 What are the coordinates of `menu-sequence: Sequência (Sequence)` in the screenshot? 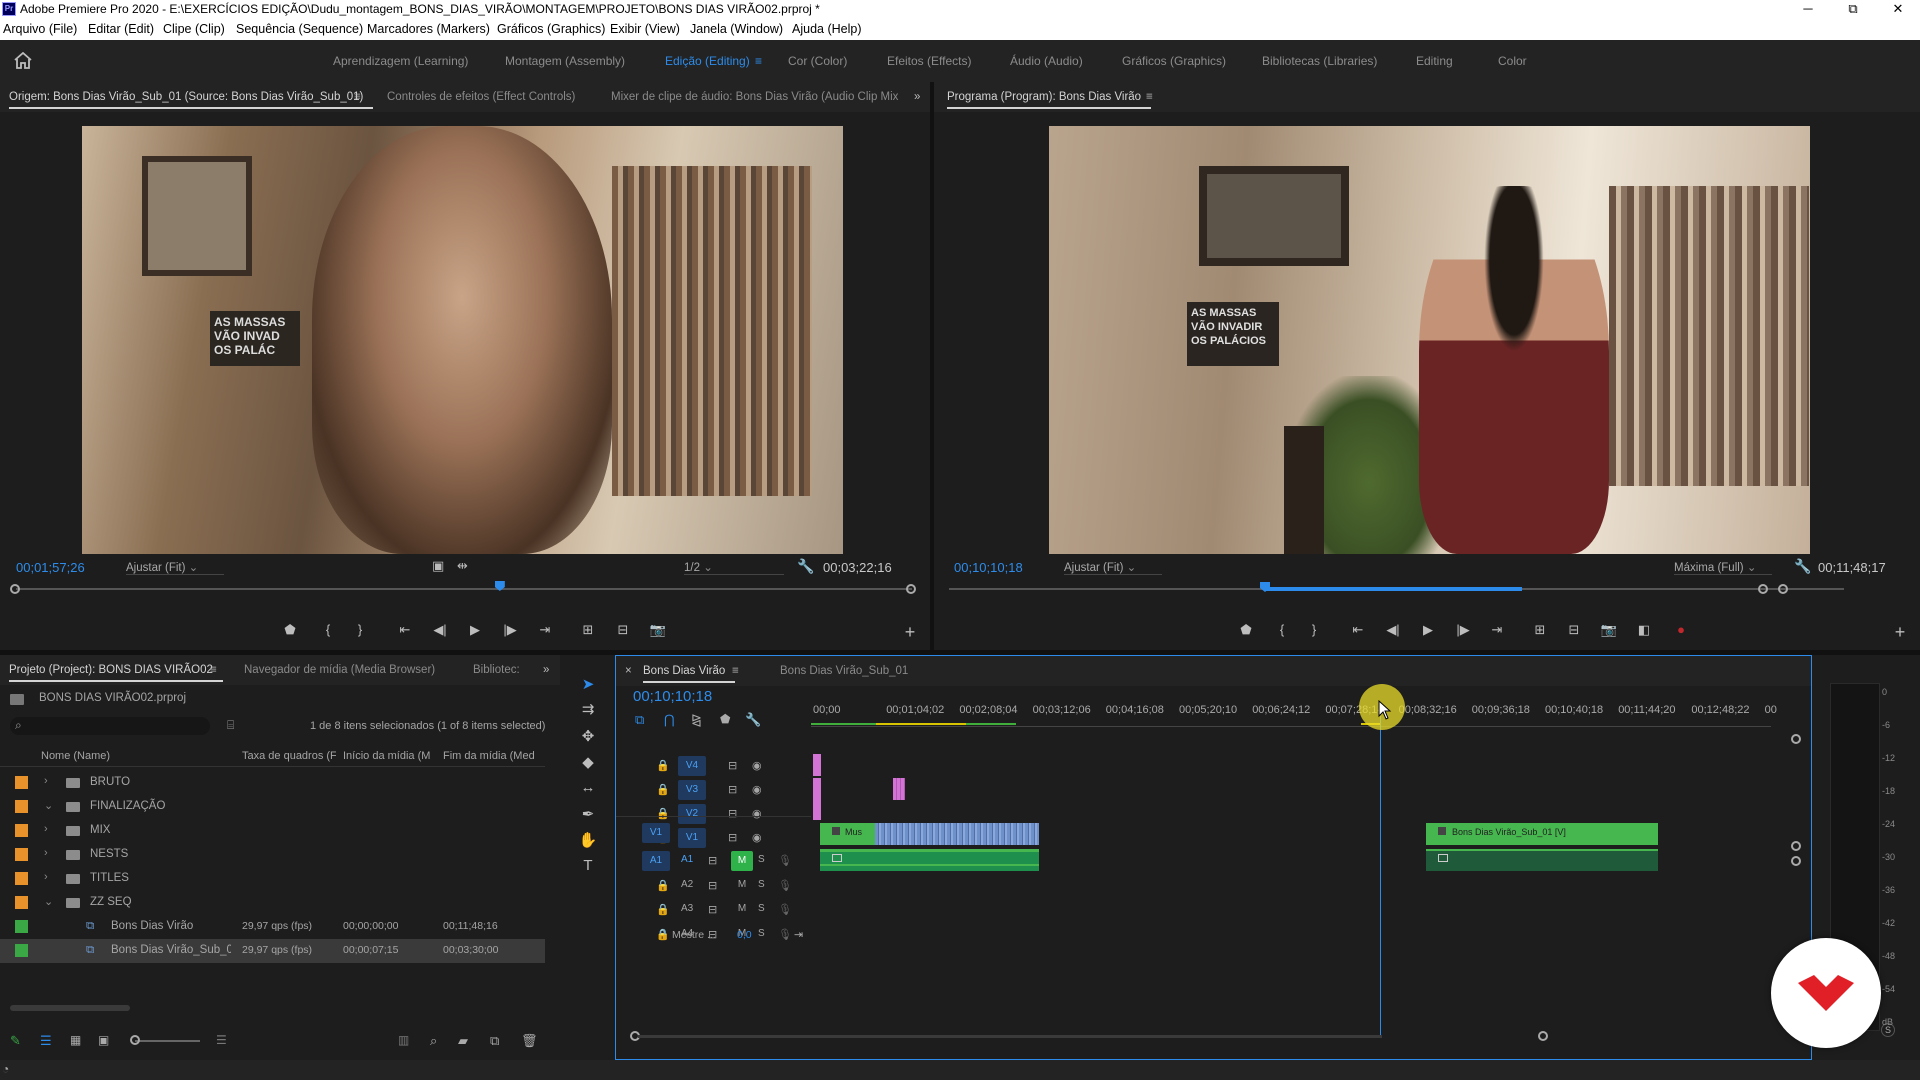 It's located at (299, 29).